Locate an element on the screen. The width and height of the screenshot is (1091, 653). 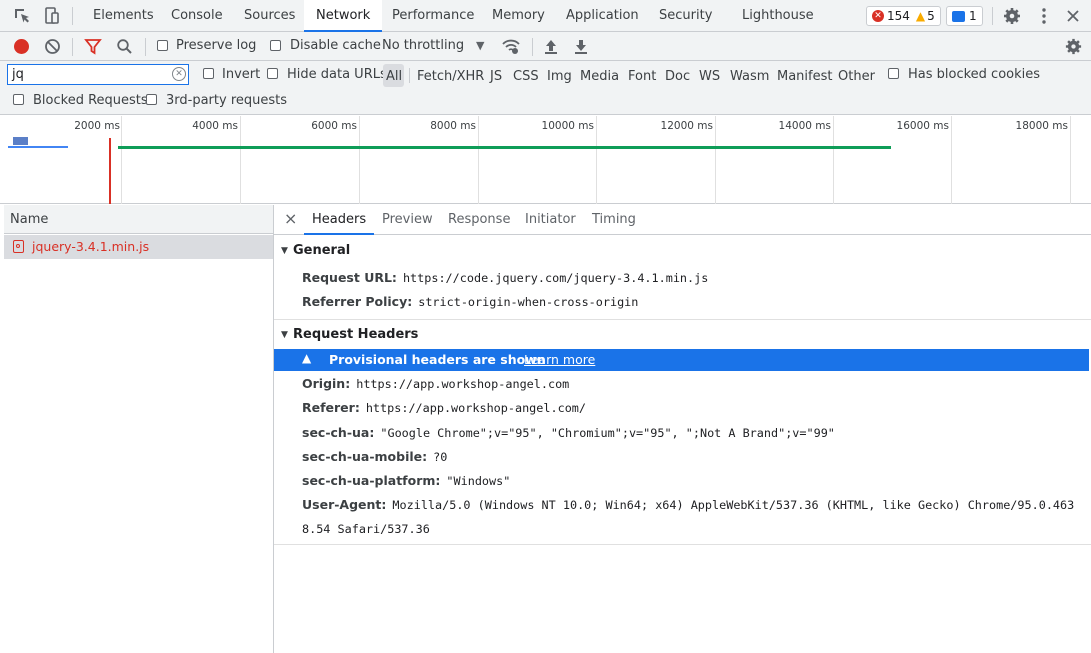
header-row-referer: Referer: https://app.workshop-angel.com/ is located at coordinates (444, 407).